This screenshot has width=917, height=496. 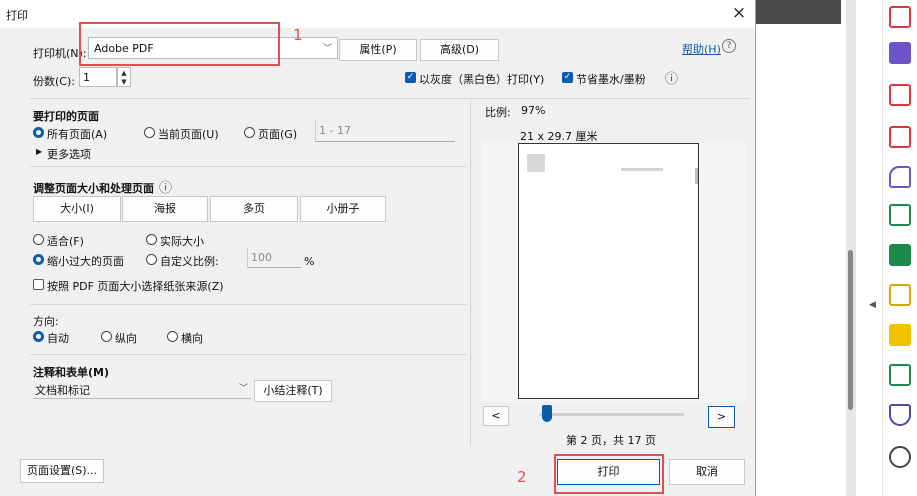 What do you see at coordinates (522, 477) in the screenshot?
I see `annotation-marker-2: 2` at bounding box center [522, 477].